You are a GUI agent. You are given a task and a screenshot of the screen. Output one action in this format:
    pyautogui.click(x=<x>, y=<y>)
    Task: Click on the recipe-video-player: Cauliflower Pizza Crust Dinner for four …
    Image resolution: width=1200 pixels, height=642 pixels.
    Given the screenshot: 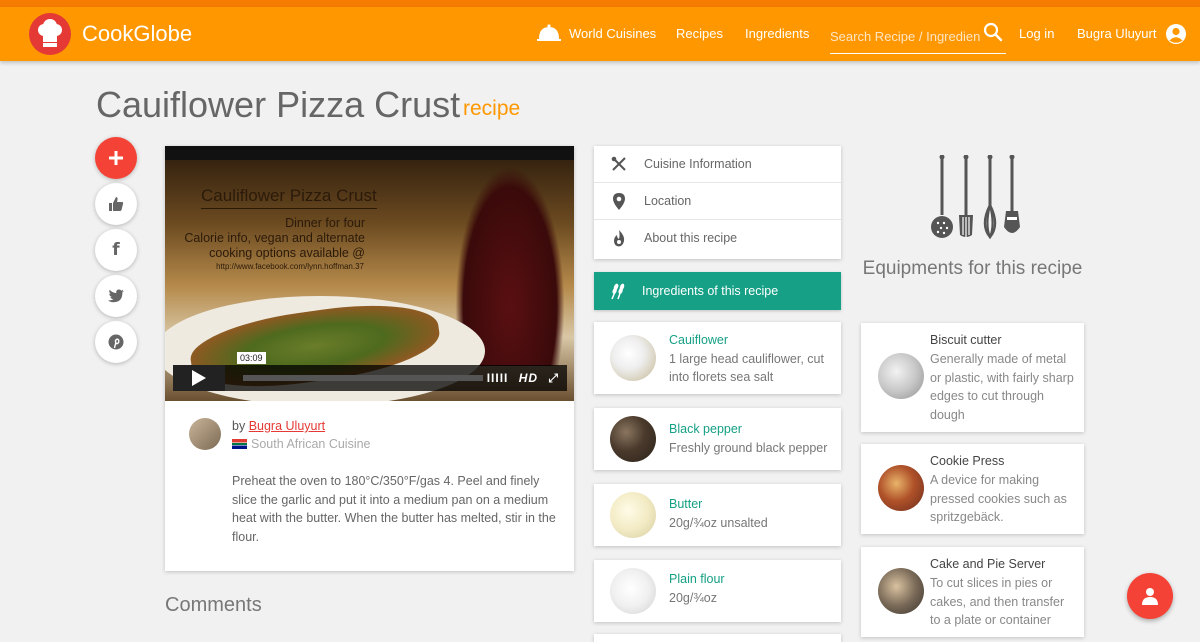 What is the action you would take?
    pyautogui.click(x=369, y=273)
    